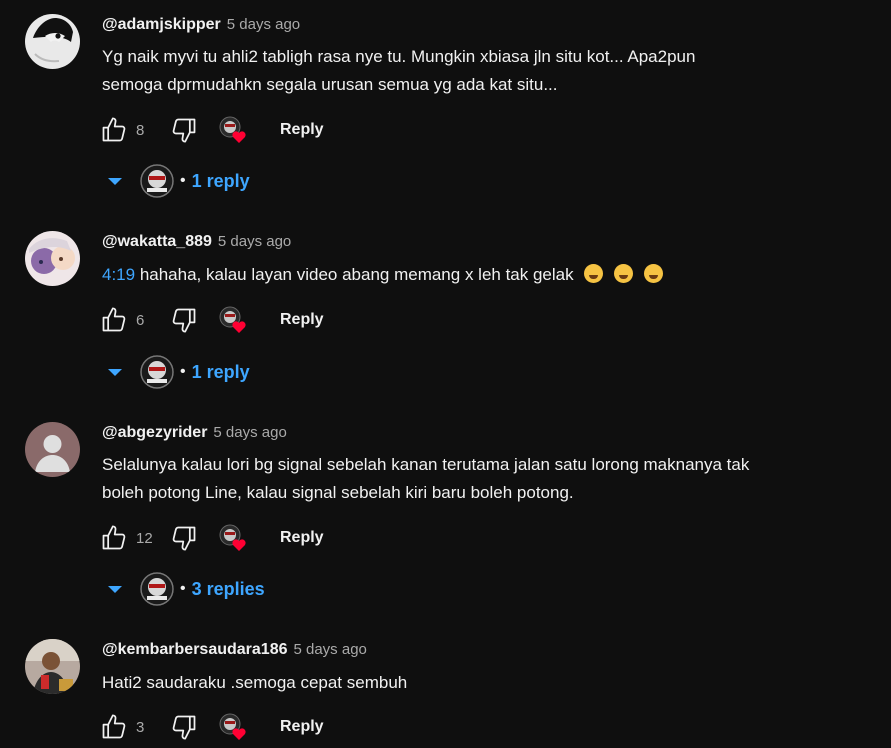 This screenshot has height=748, width=891. I want to click on comment-text-body: Hati2 saudaraku .semoga cepat sembuh, so click(255, 682).